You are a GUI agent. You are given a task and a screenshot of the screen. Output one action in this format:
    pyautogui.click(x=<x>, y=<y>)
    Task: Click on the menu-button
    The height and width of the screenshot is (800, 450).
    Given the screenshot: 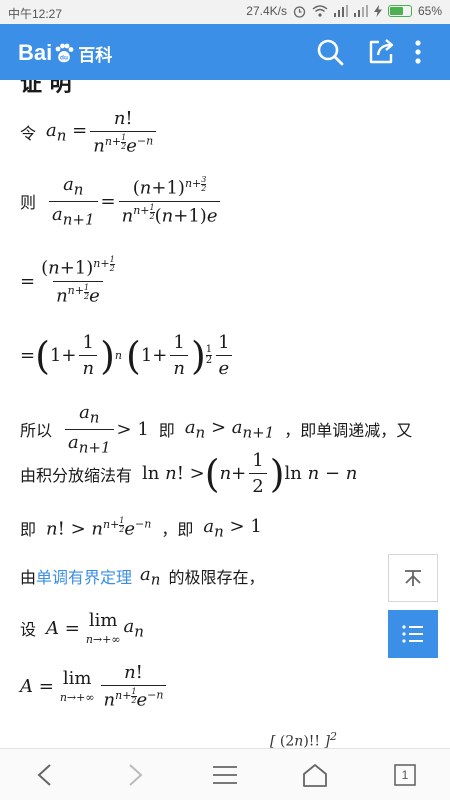 What is the action you would take?
    pyautogui.click(x=225, y=775)
    